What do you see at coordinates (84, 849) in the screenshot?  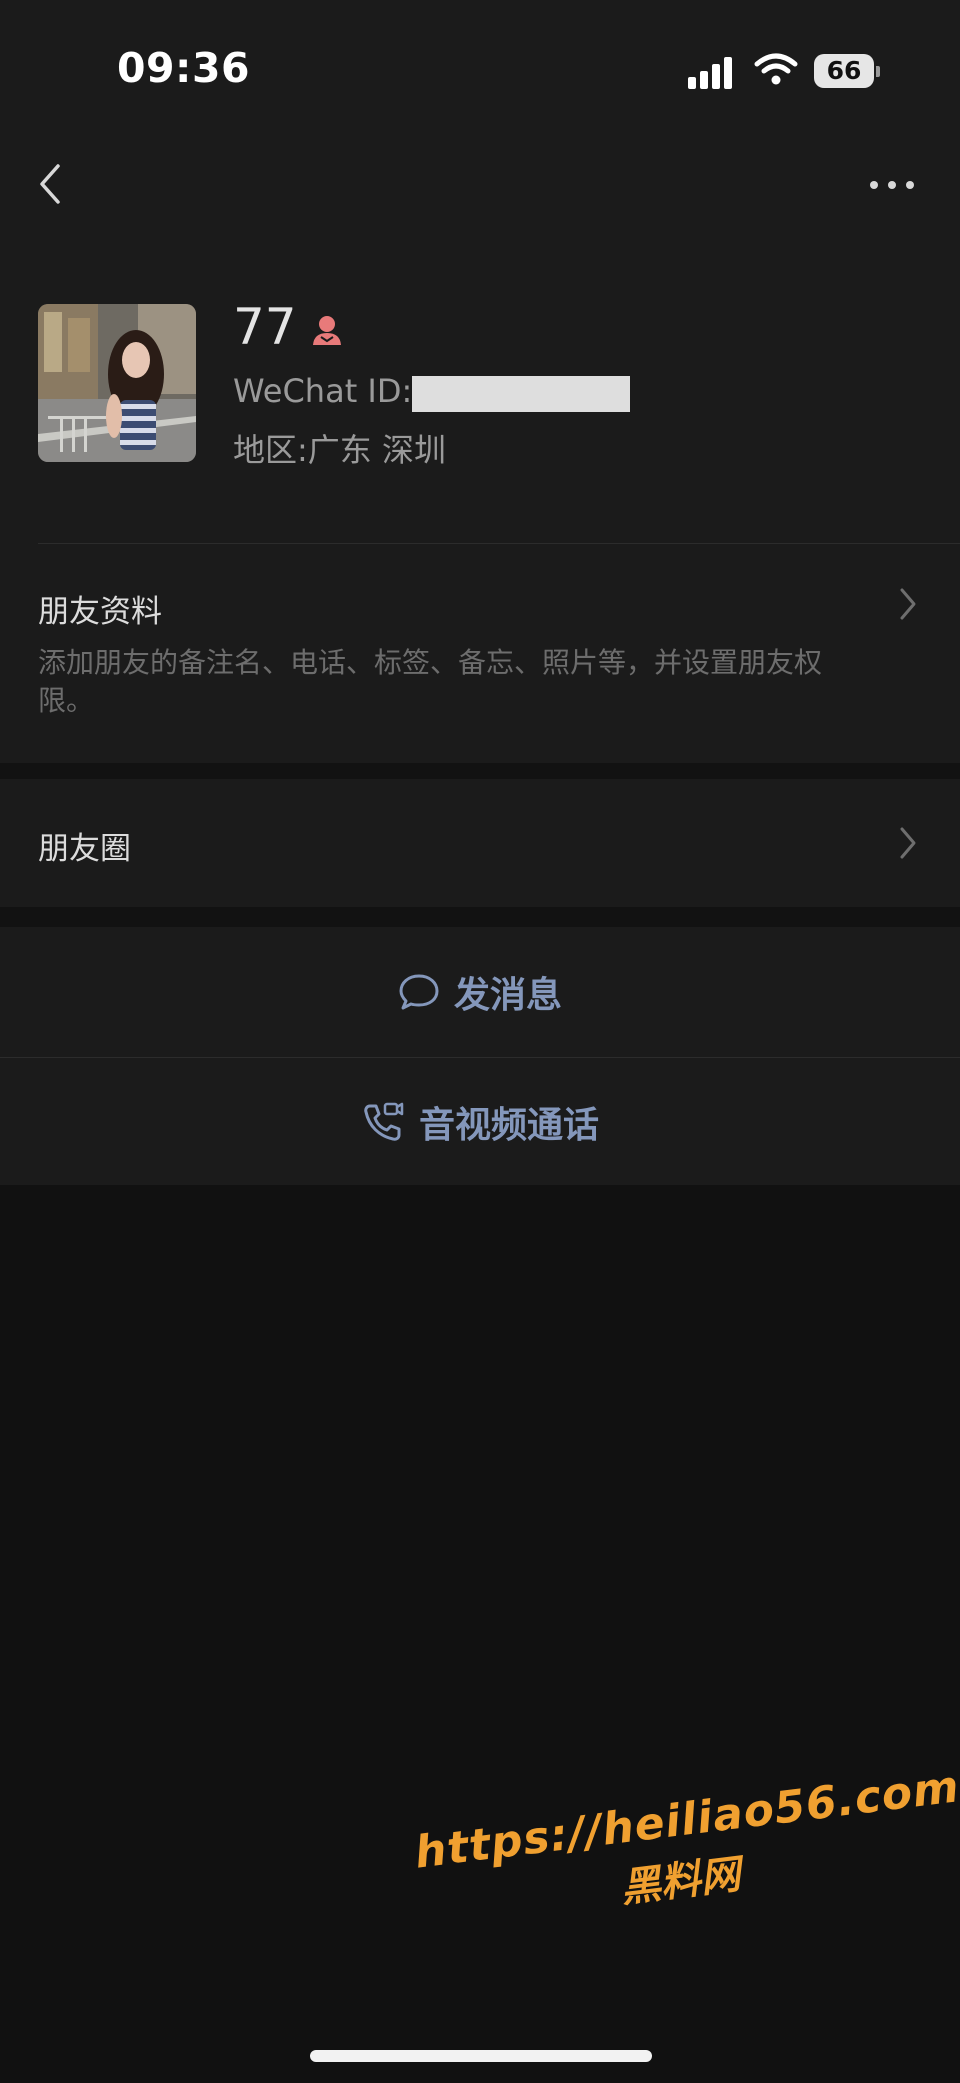 I see `moments-title: 朋友圈` at bounding box center [84, 849].